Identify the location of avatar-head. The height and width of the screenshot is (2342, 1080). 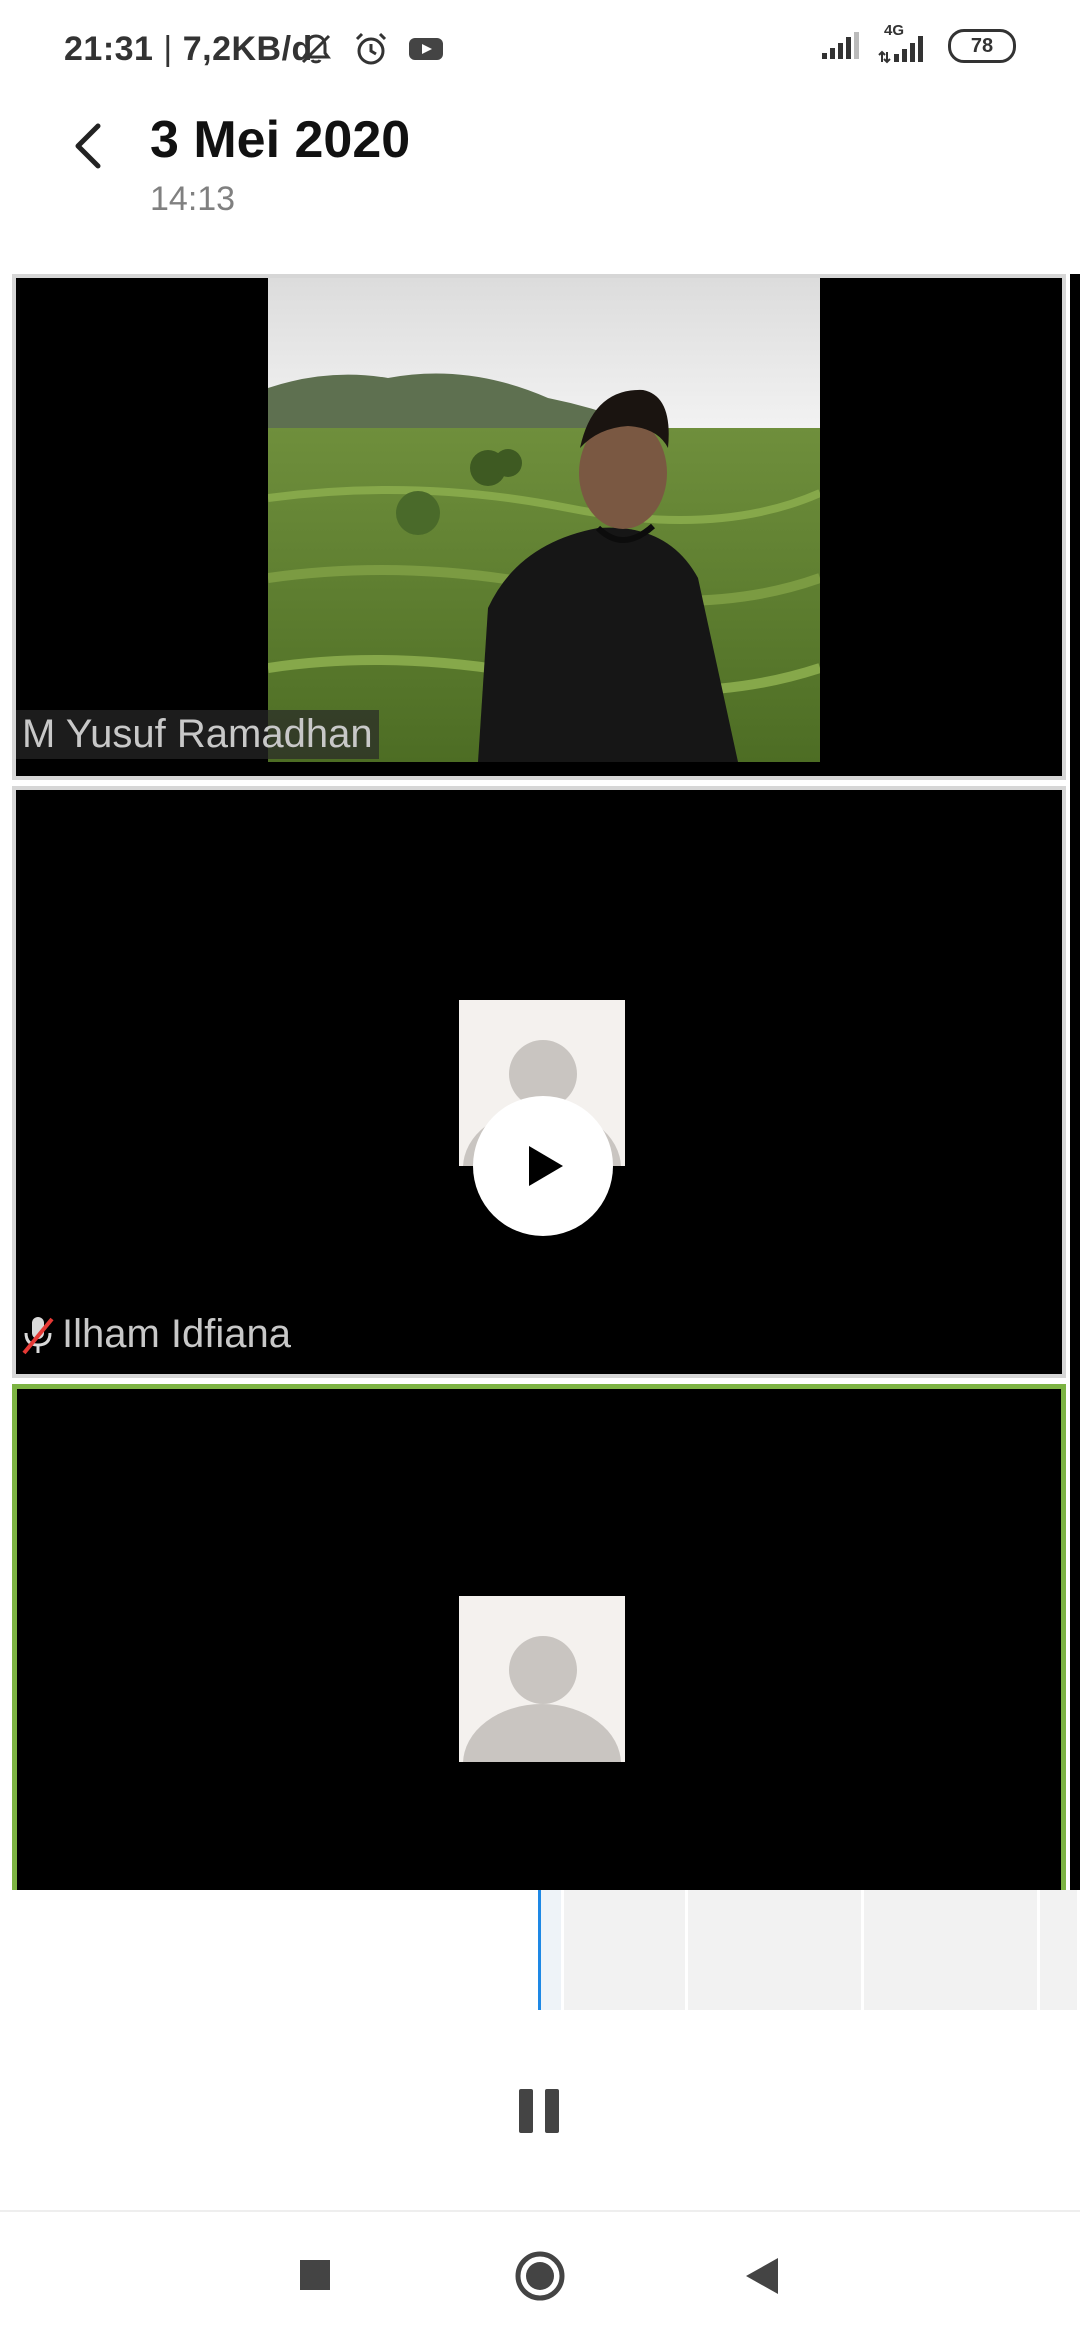
(543, 1670).